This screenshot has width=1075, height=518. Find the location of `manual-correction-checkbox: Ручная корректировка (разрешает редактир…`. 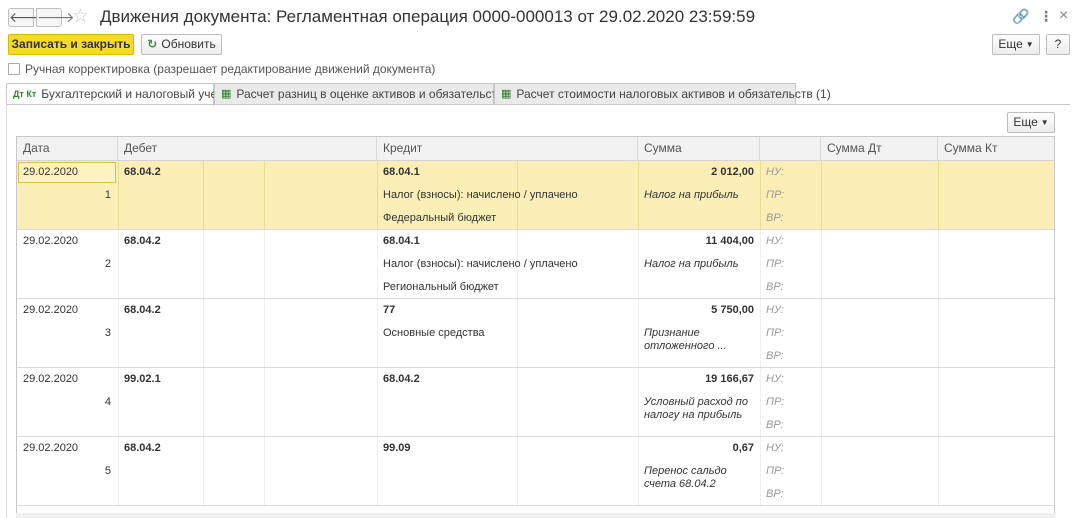

manual-correction-checkbox: Ручная корректировка (разрешает редактир… is located at coordinates (221, 70).